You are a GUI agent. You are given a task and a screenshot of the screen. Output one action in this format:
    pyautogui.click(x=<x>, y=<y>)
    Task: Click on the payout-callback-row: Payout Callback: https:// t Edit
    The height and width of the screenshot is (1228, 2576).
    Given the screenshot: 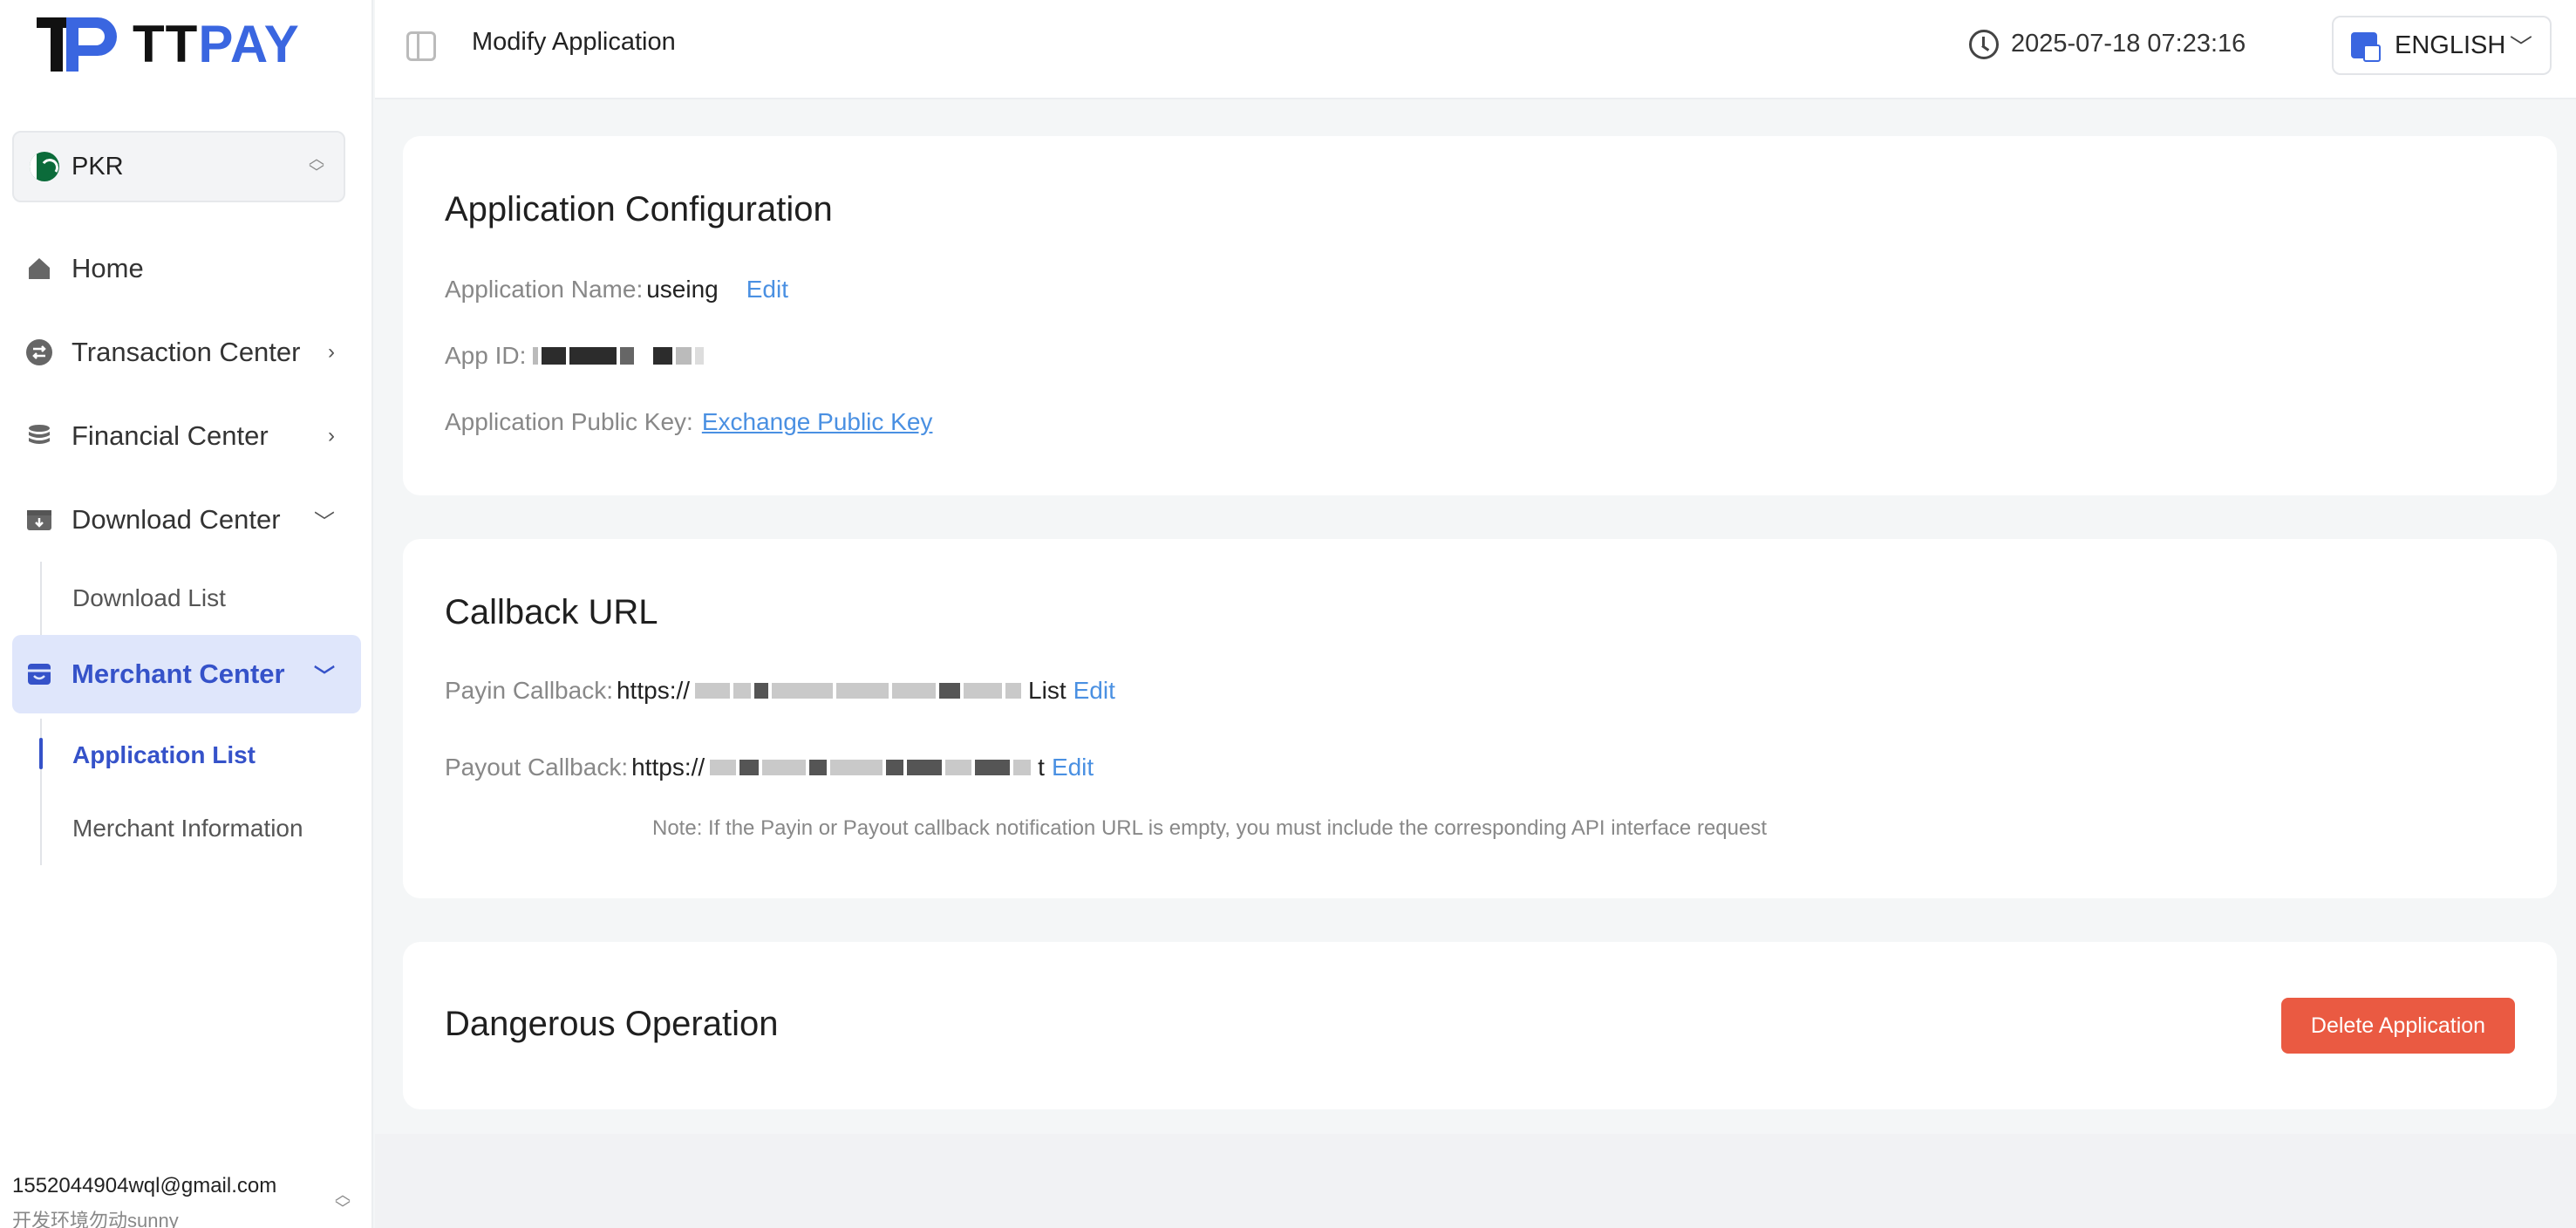 What is the action you would take?
    pyautogui.click(x=769, y=767)
    